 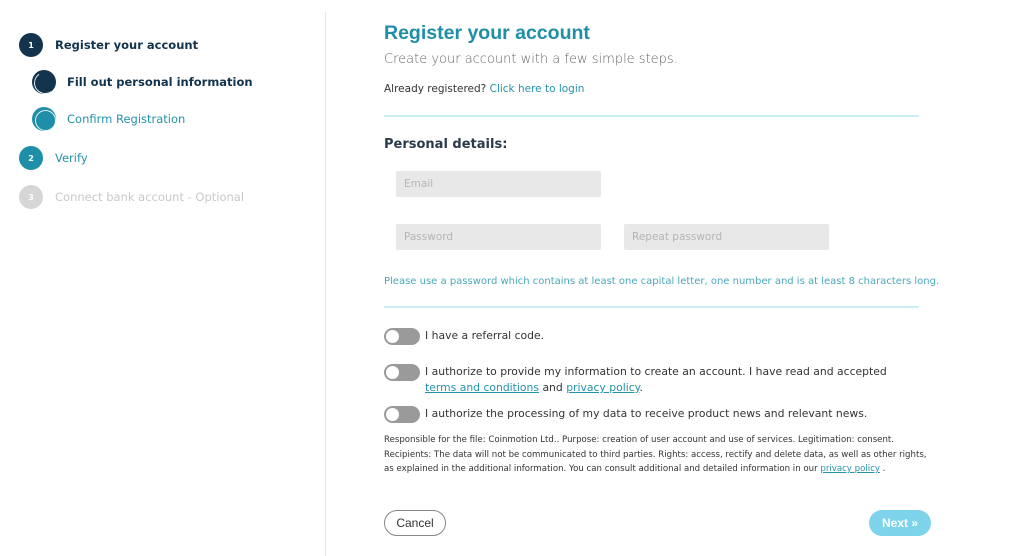 I want to click on substep-label: Fill out personal information, so click(x=160, y=82).